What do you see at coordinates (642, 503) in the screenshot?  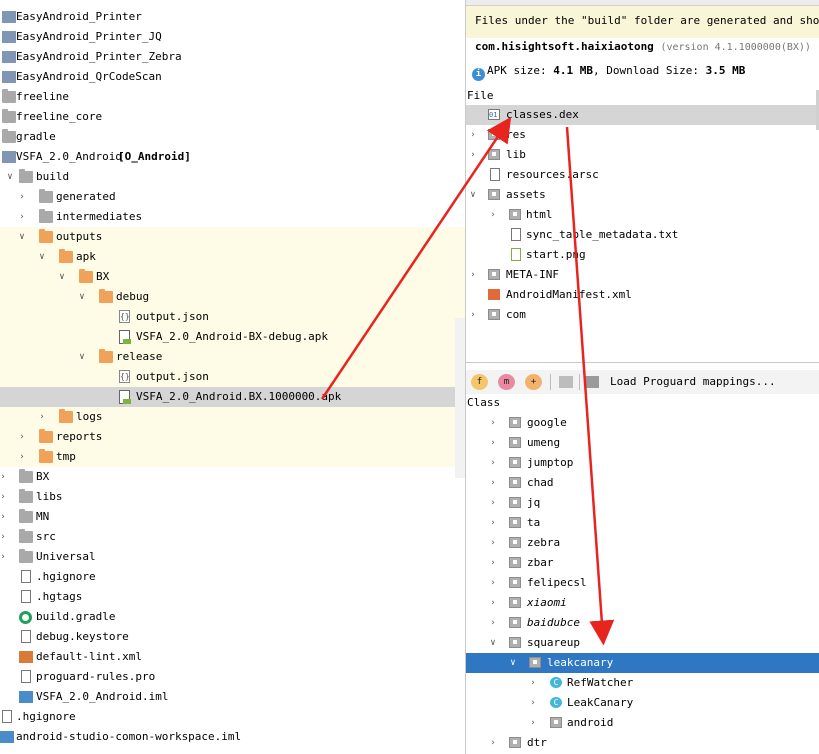 I see `class-row-jq: › jq` at bounding box center [642, 503].